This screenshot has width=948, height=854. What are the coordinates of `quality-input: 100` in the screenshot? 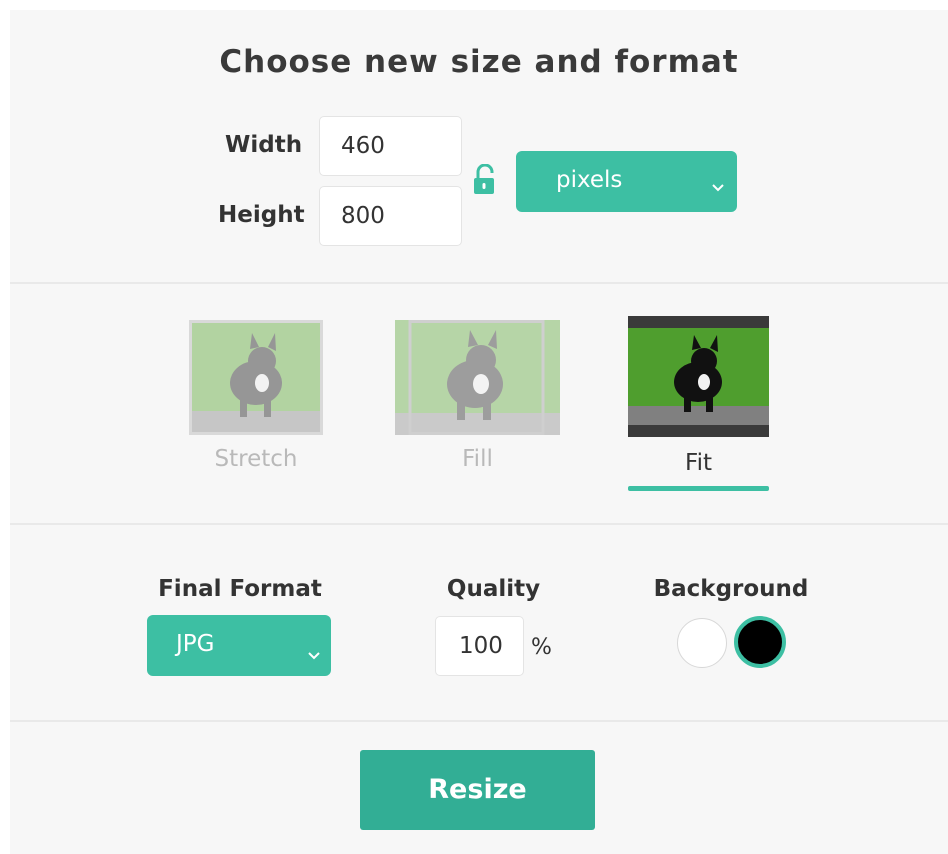 It's located at (479, 646).